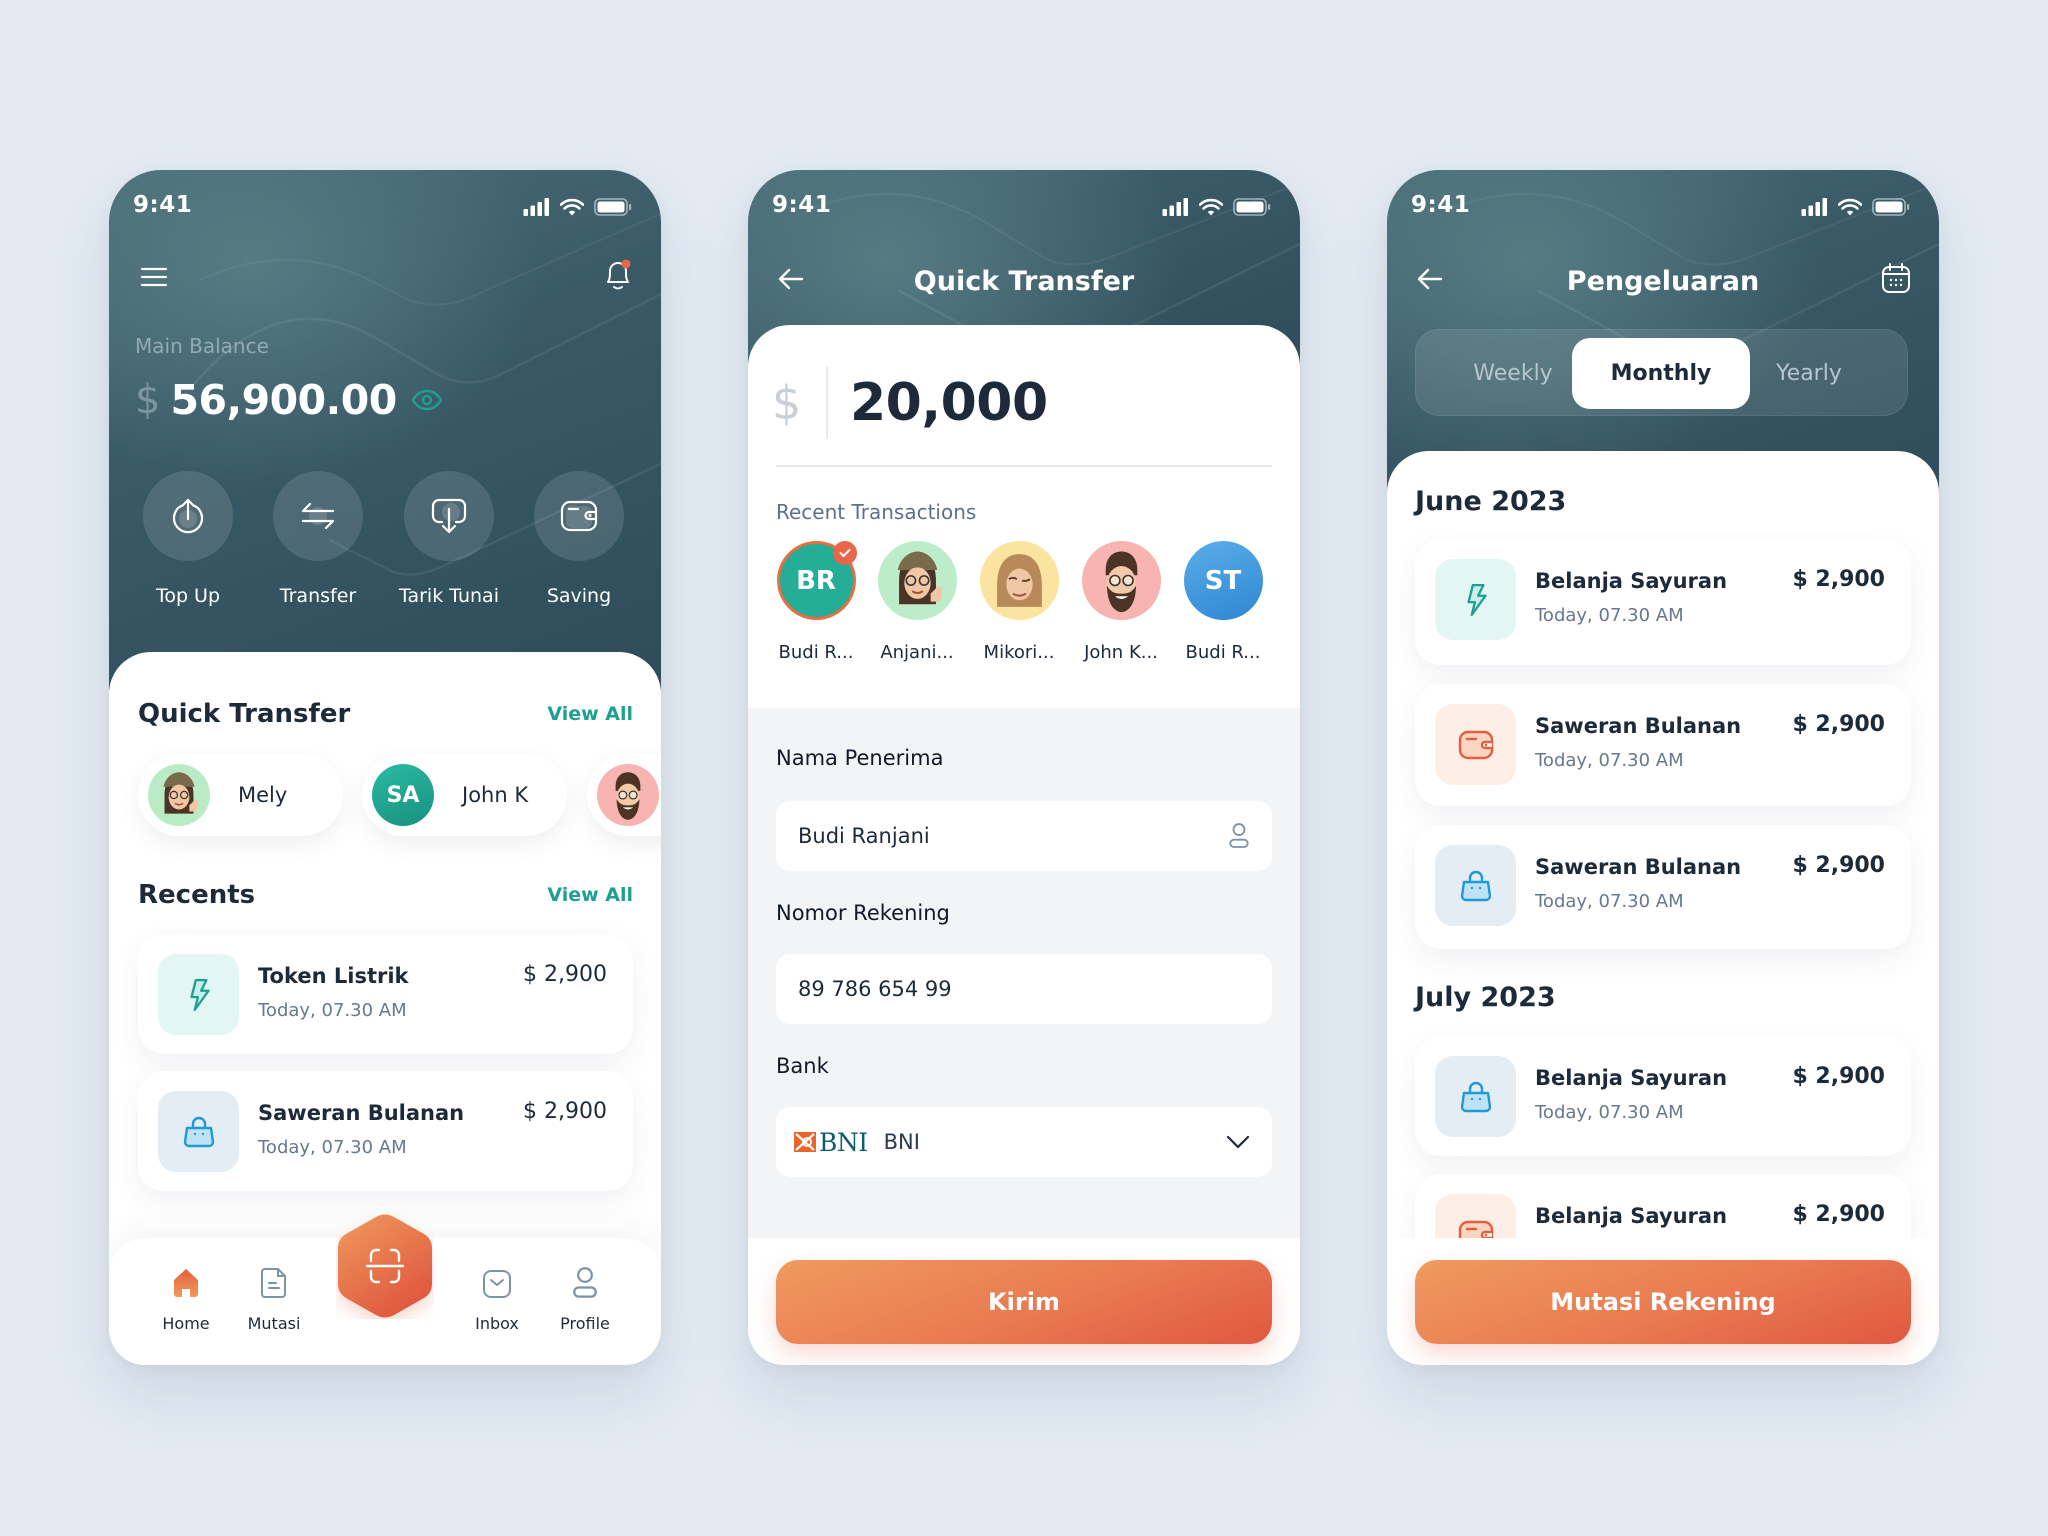 This screenshot has width=2048, height=1536. What do you see at coordinates (1809, 373) in the screenshot?
I see `tab-yearly: Yearly` at bounding box center [1809, 373].